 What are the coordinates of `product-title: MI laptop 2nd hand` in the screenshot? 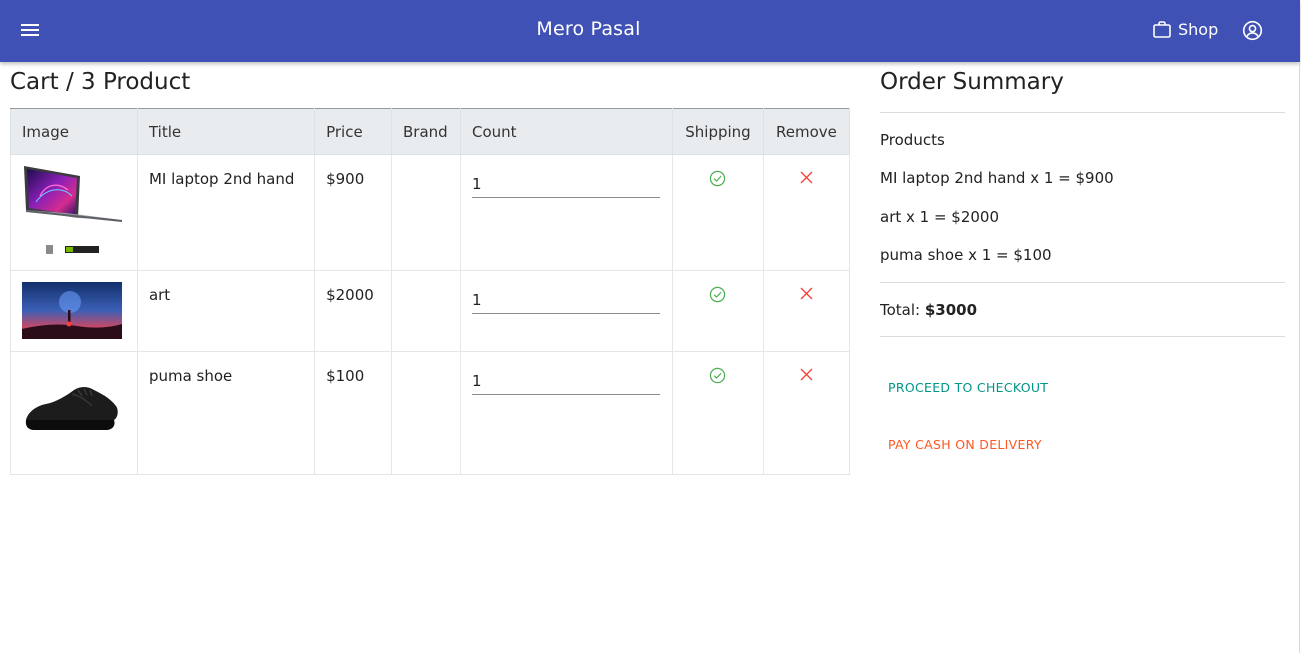 It's located at (221, 179).